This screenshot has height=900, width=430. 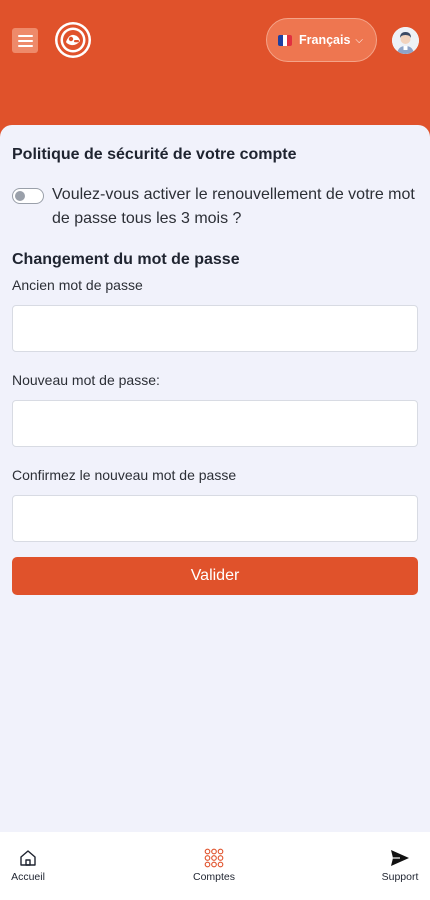 I want to click on password-change-title: Changement du mot de passe, so click(x=126, y=259).